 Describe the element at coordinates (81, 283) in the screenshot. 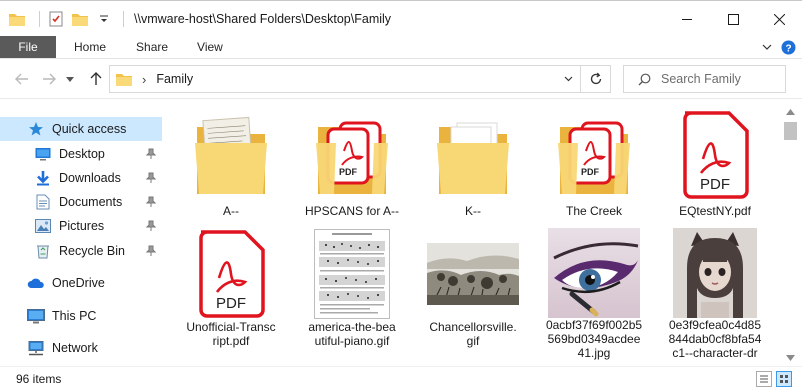

I see `nav-item-onedrive: OneDrive` at that location.